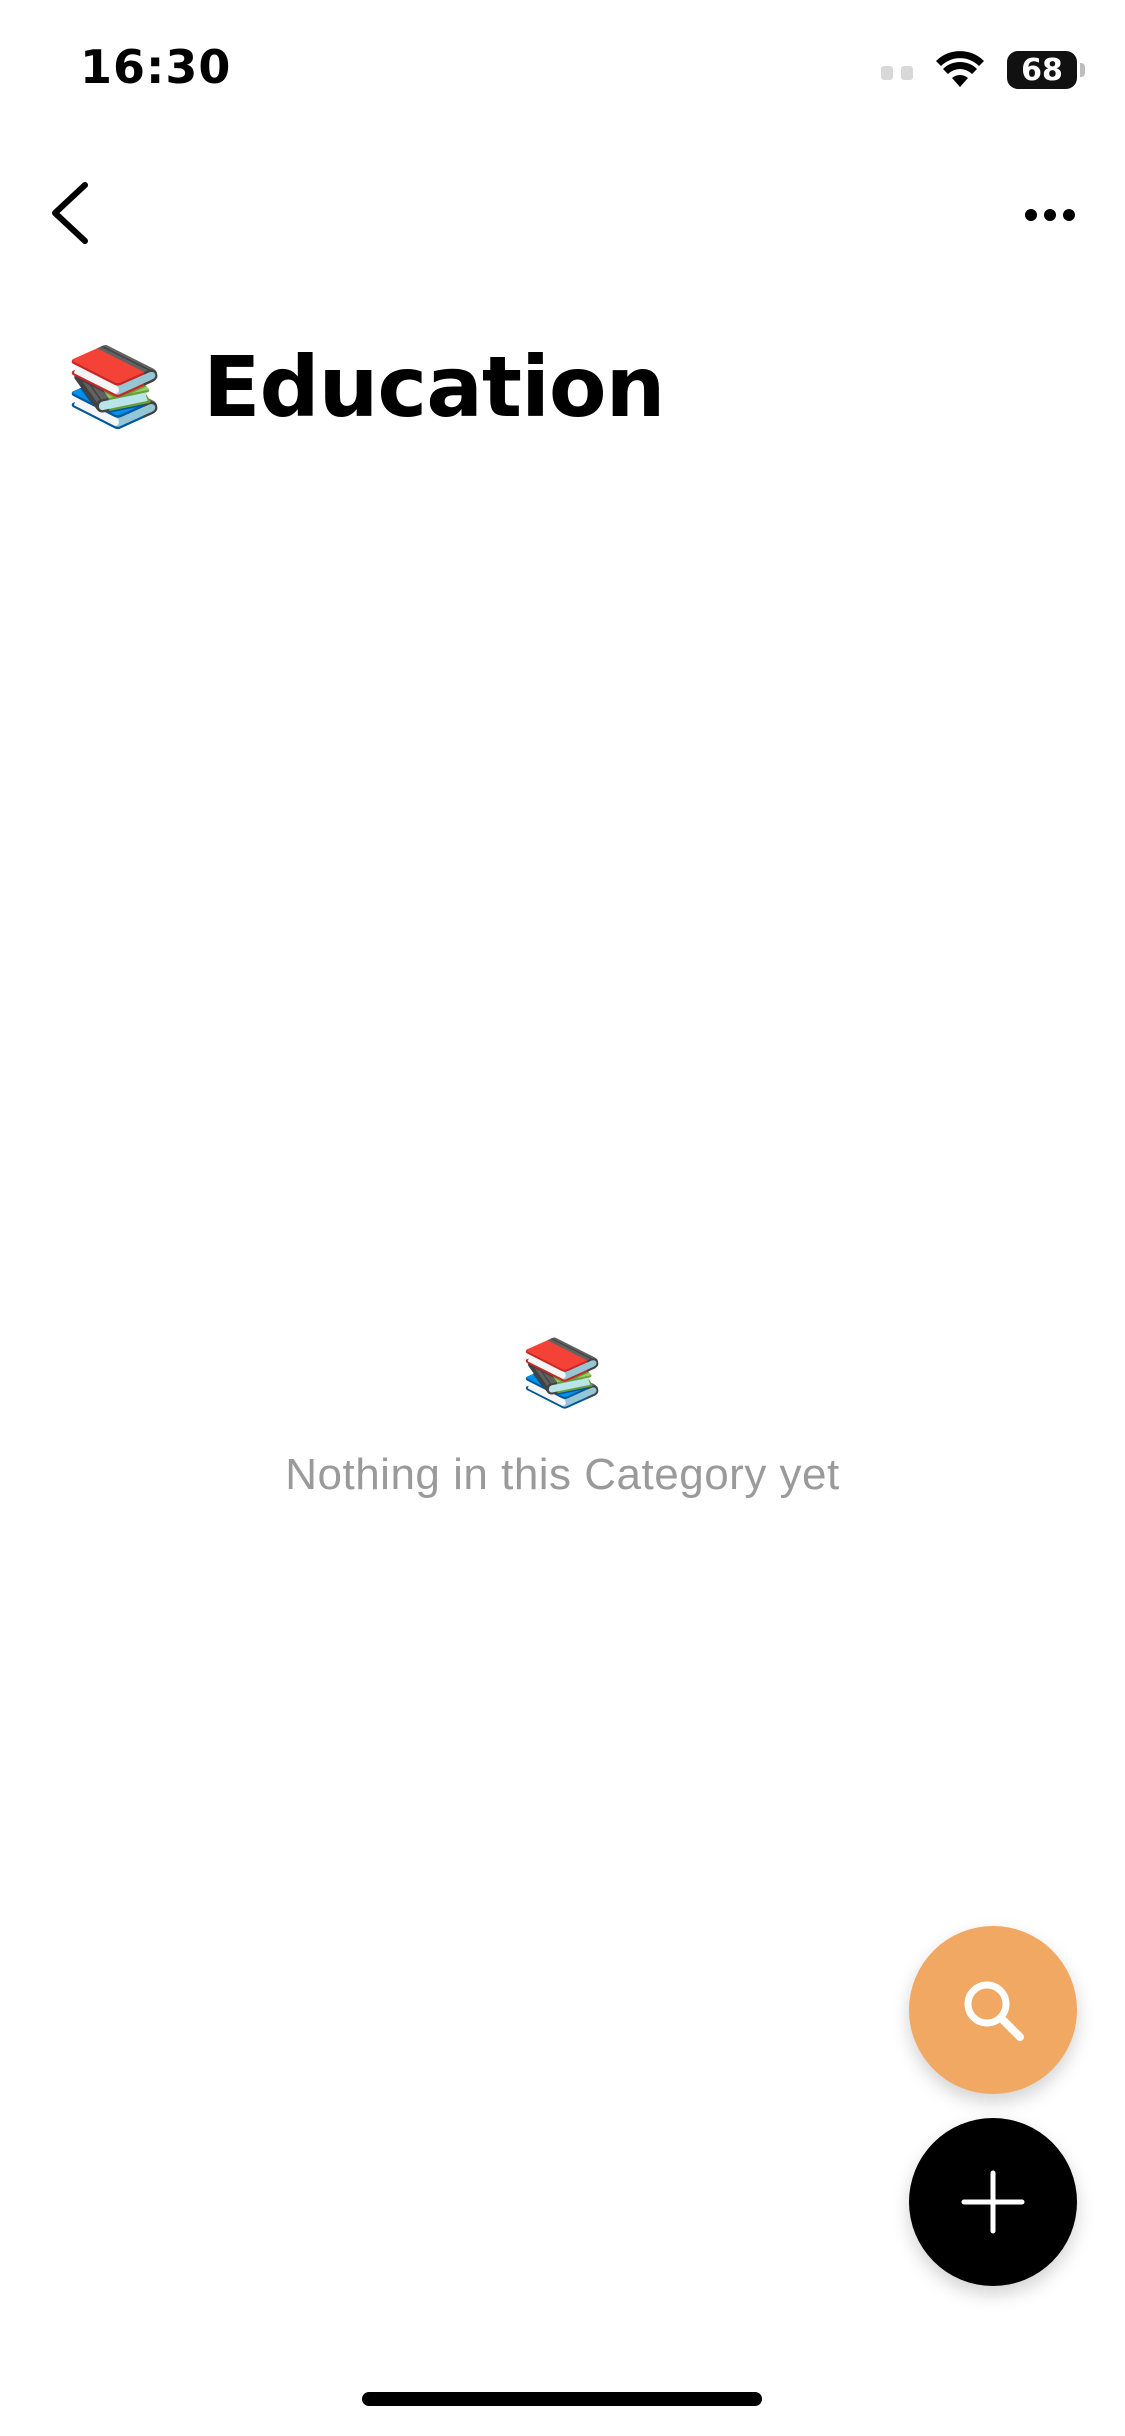 This screenshot has height=2436, width=1125. Describe the element at coordinates (115, 387) in the screenshot. I see `category-emoji-icon: 📚` at that location.